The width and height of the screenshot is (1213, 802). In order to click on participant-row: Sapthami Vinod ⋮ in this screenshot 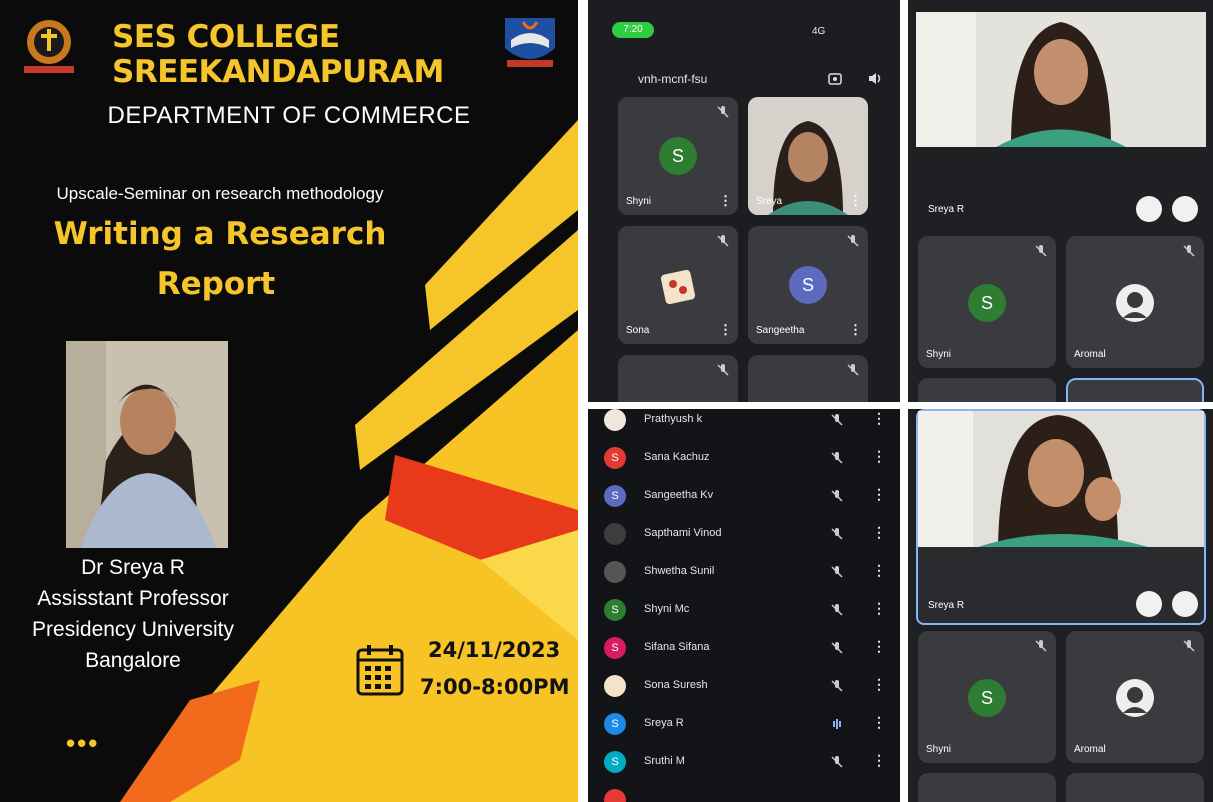, I will do `click(744, 534)`.